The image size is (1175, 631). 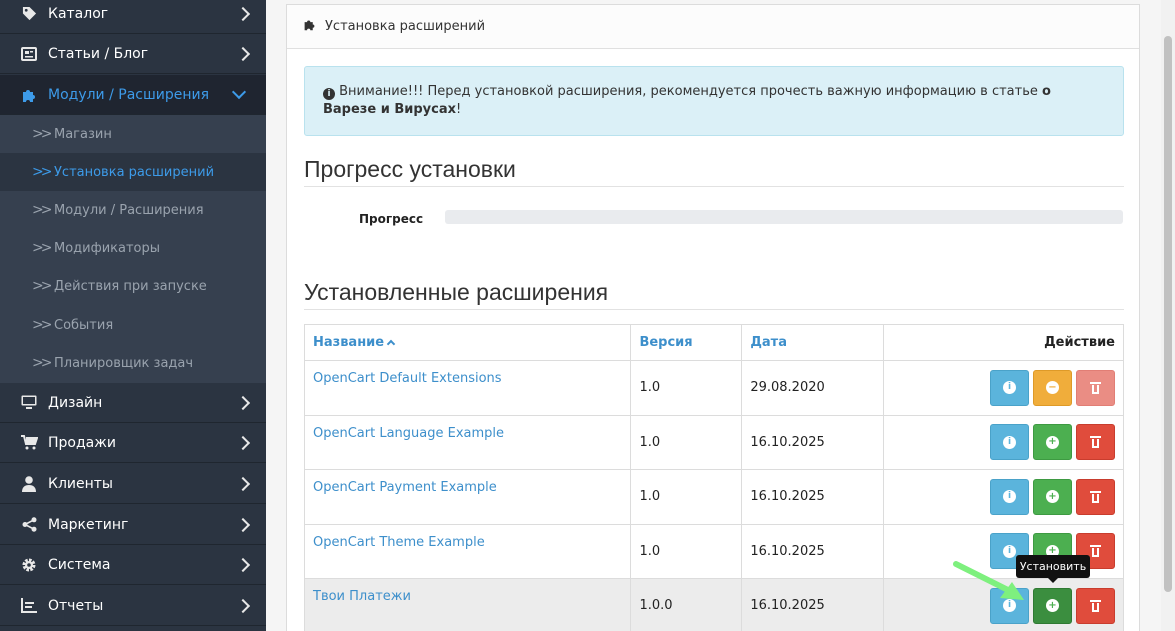 I want to click on extension-name-link: OpenCart Default Extensions, so click(x=467, y=388).